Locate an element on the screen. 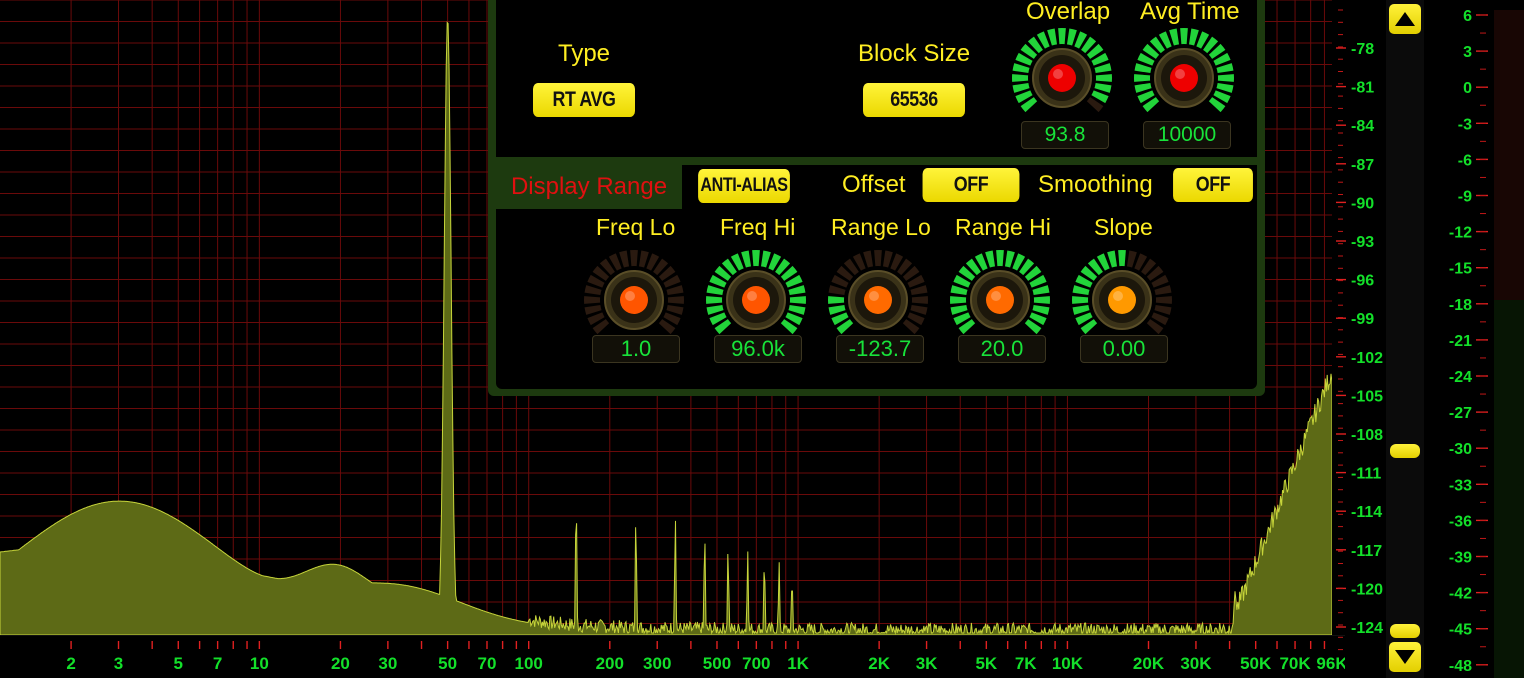 The image size is (1524, 678). scroll-down-button is located at coordinates (1405, 657).